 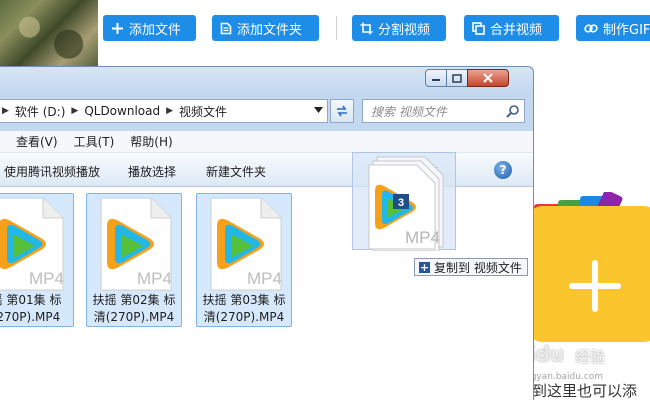 I want to click on address-row: ▶ 软件 (D:) ▶ QLDownload ▶ 视频文件 搜索 视频文件, so click(x=266, y=112).